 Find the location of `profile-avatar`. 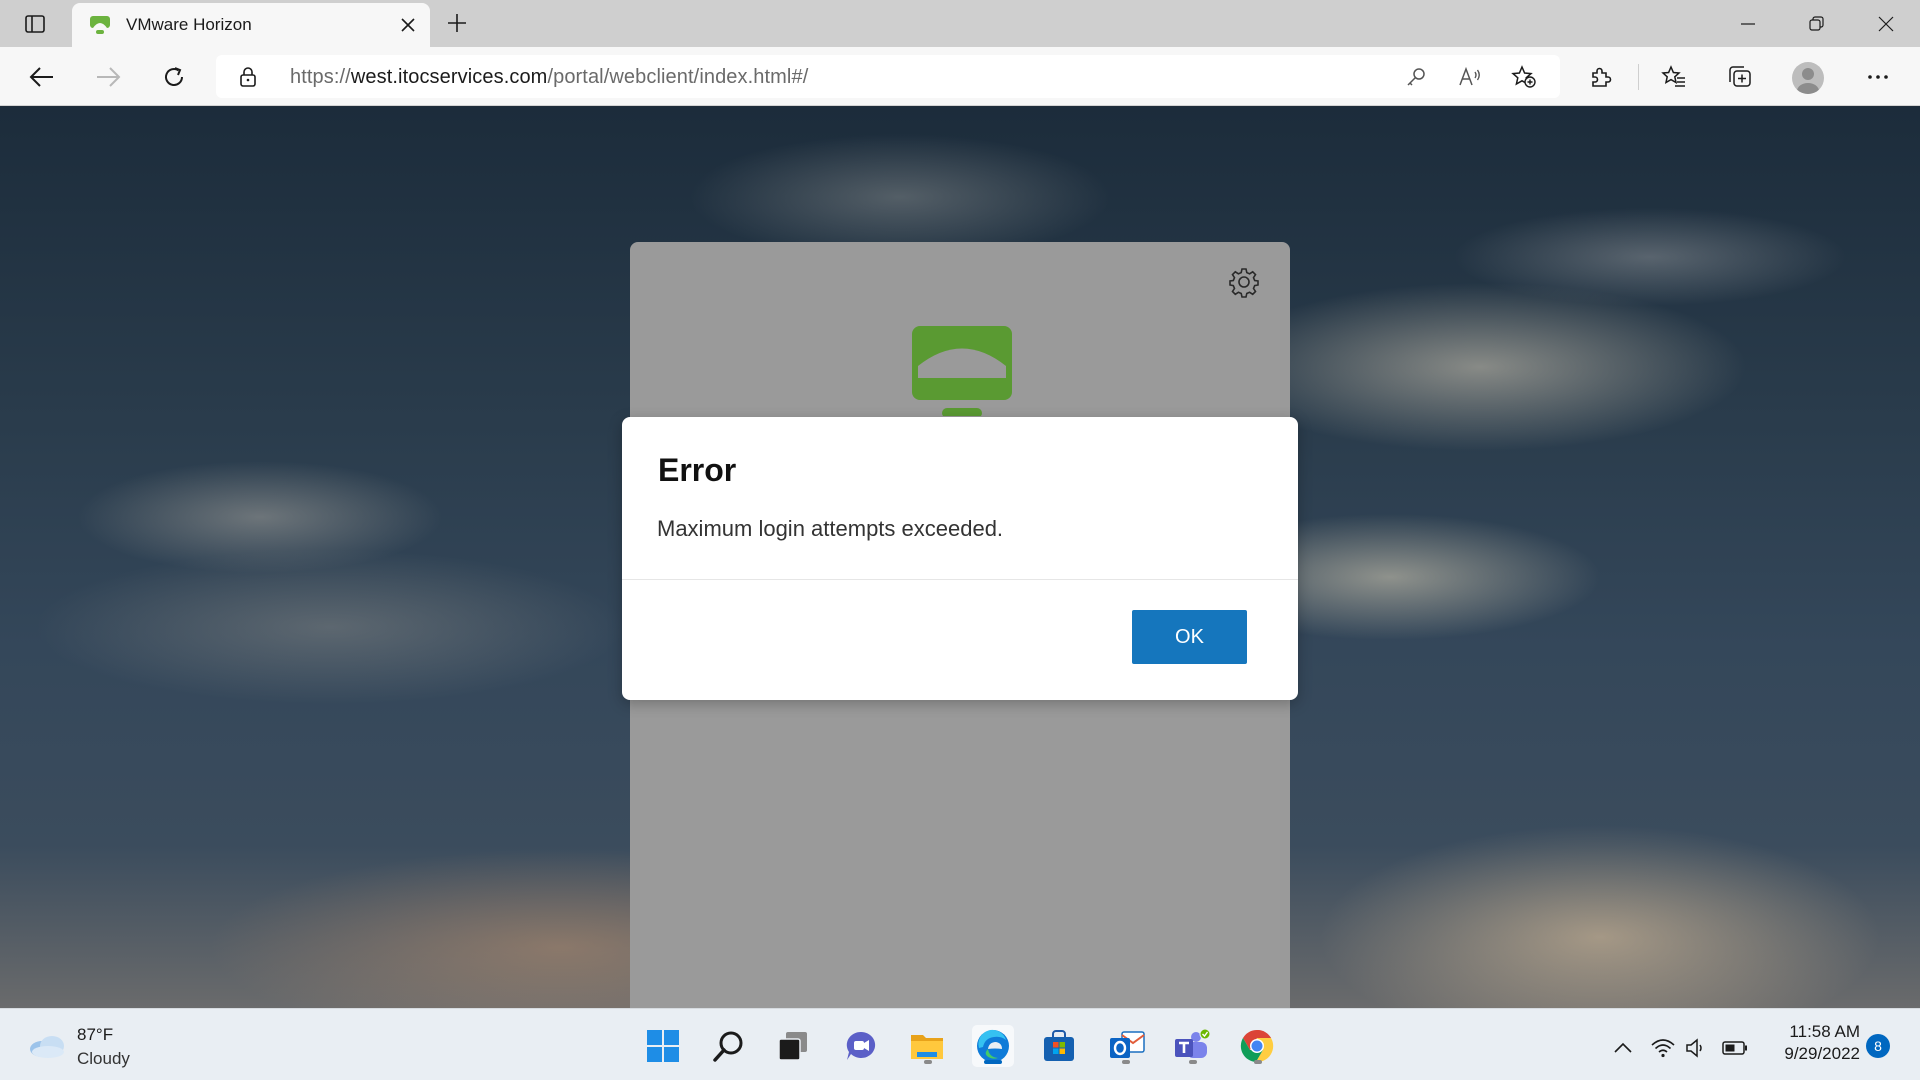

profile-avatar is located at coordinates (1808, 78).